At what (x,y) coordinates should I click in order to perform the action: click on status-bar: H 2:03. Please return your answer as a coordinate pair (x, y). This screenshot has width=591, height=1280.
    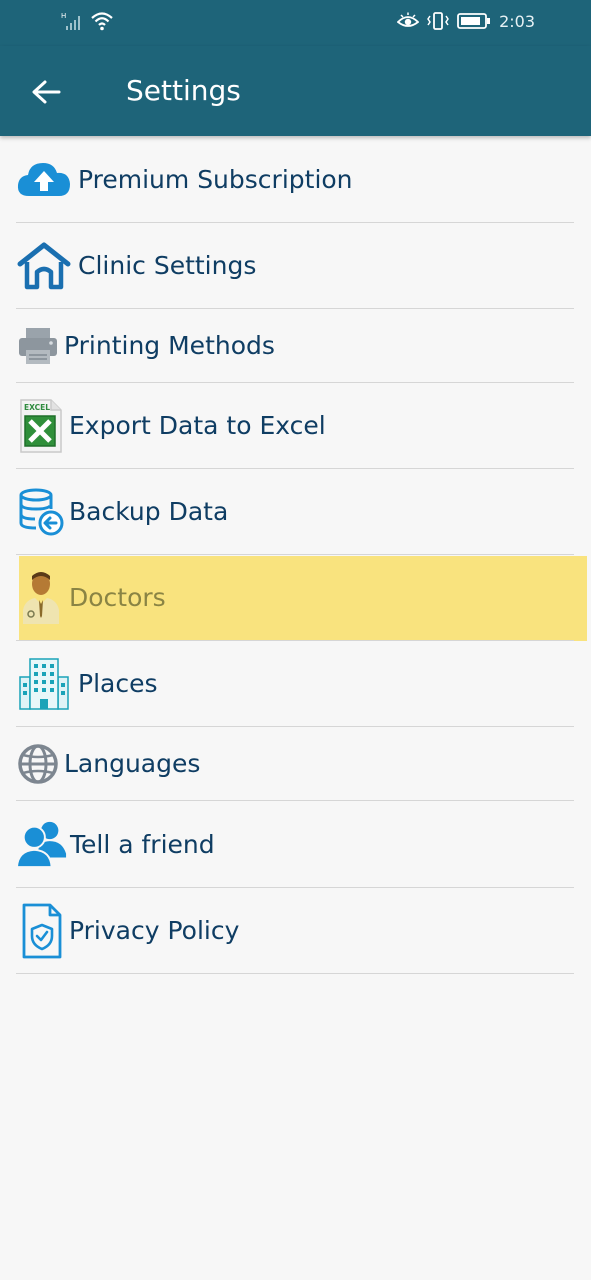
    Looking at the image, I should click on (295, 23).